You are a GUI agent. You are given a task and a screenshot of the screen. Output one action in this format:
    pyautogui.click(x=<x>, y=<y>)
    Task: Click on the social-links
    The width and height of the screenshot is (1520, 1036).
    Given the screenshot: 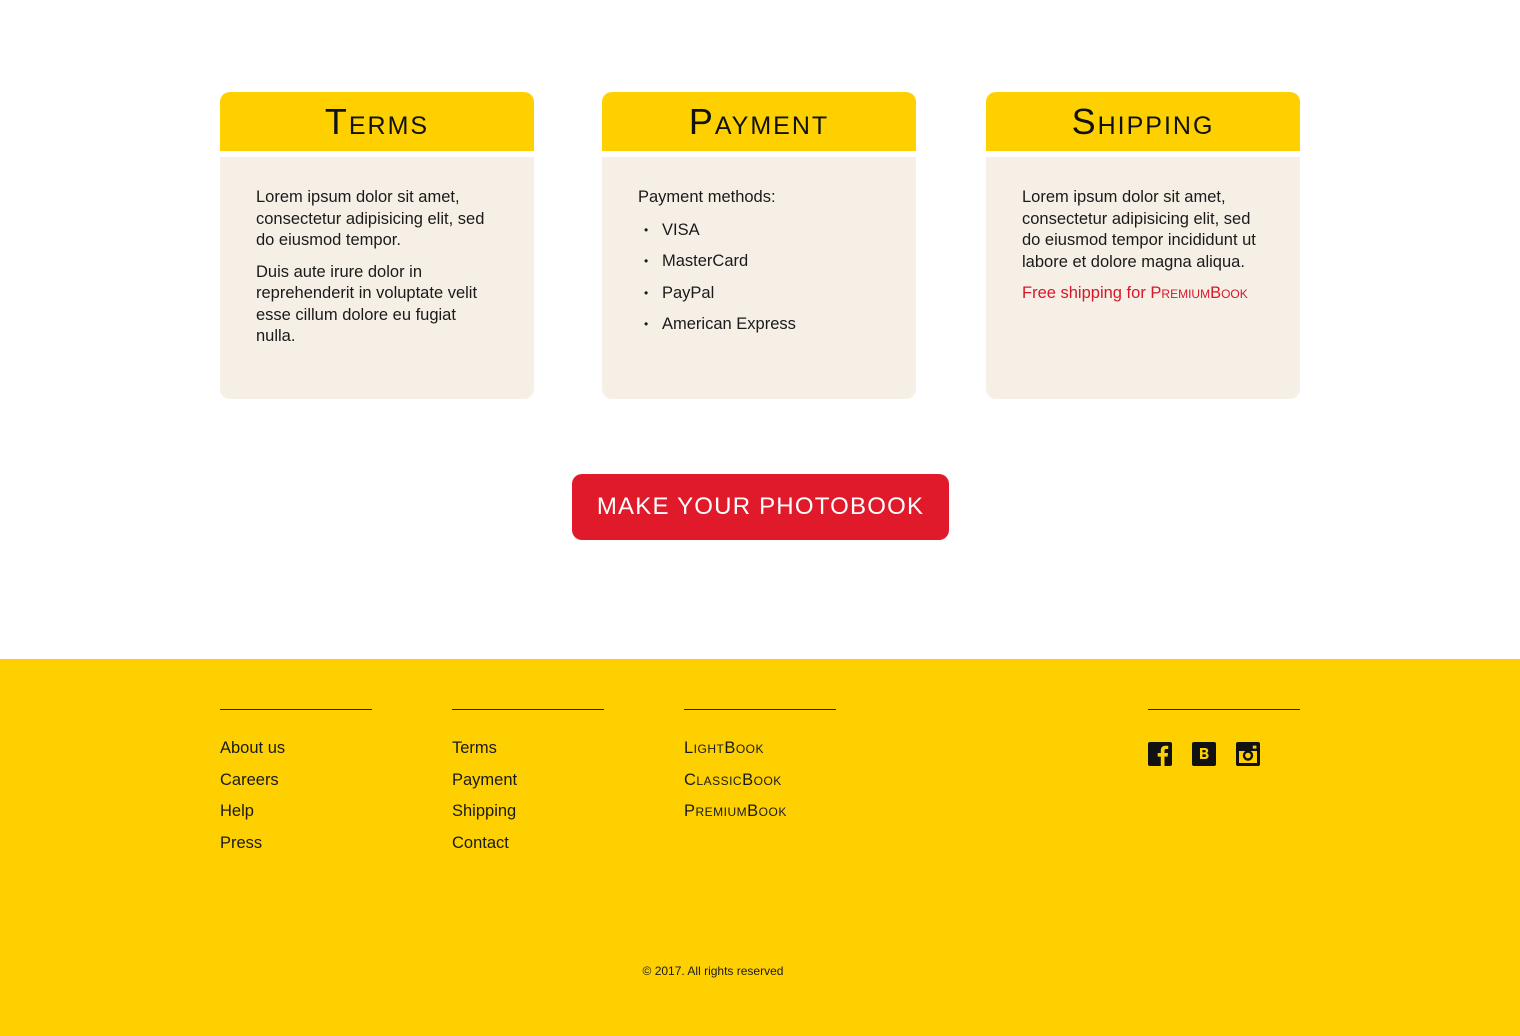 What is the action you would take?
    pyautogui.click(x=1204, y=754)
    